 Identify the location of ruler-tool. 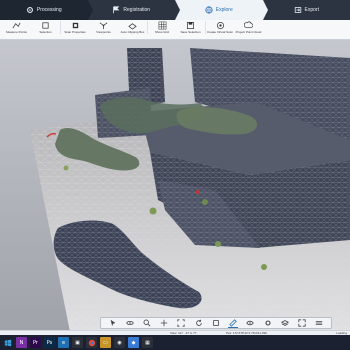
(233, 323).